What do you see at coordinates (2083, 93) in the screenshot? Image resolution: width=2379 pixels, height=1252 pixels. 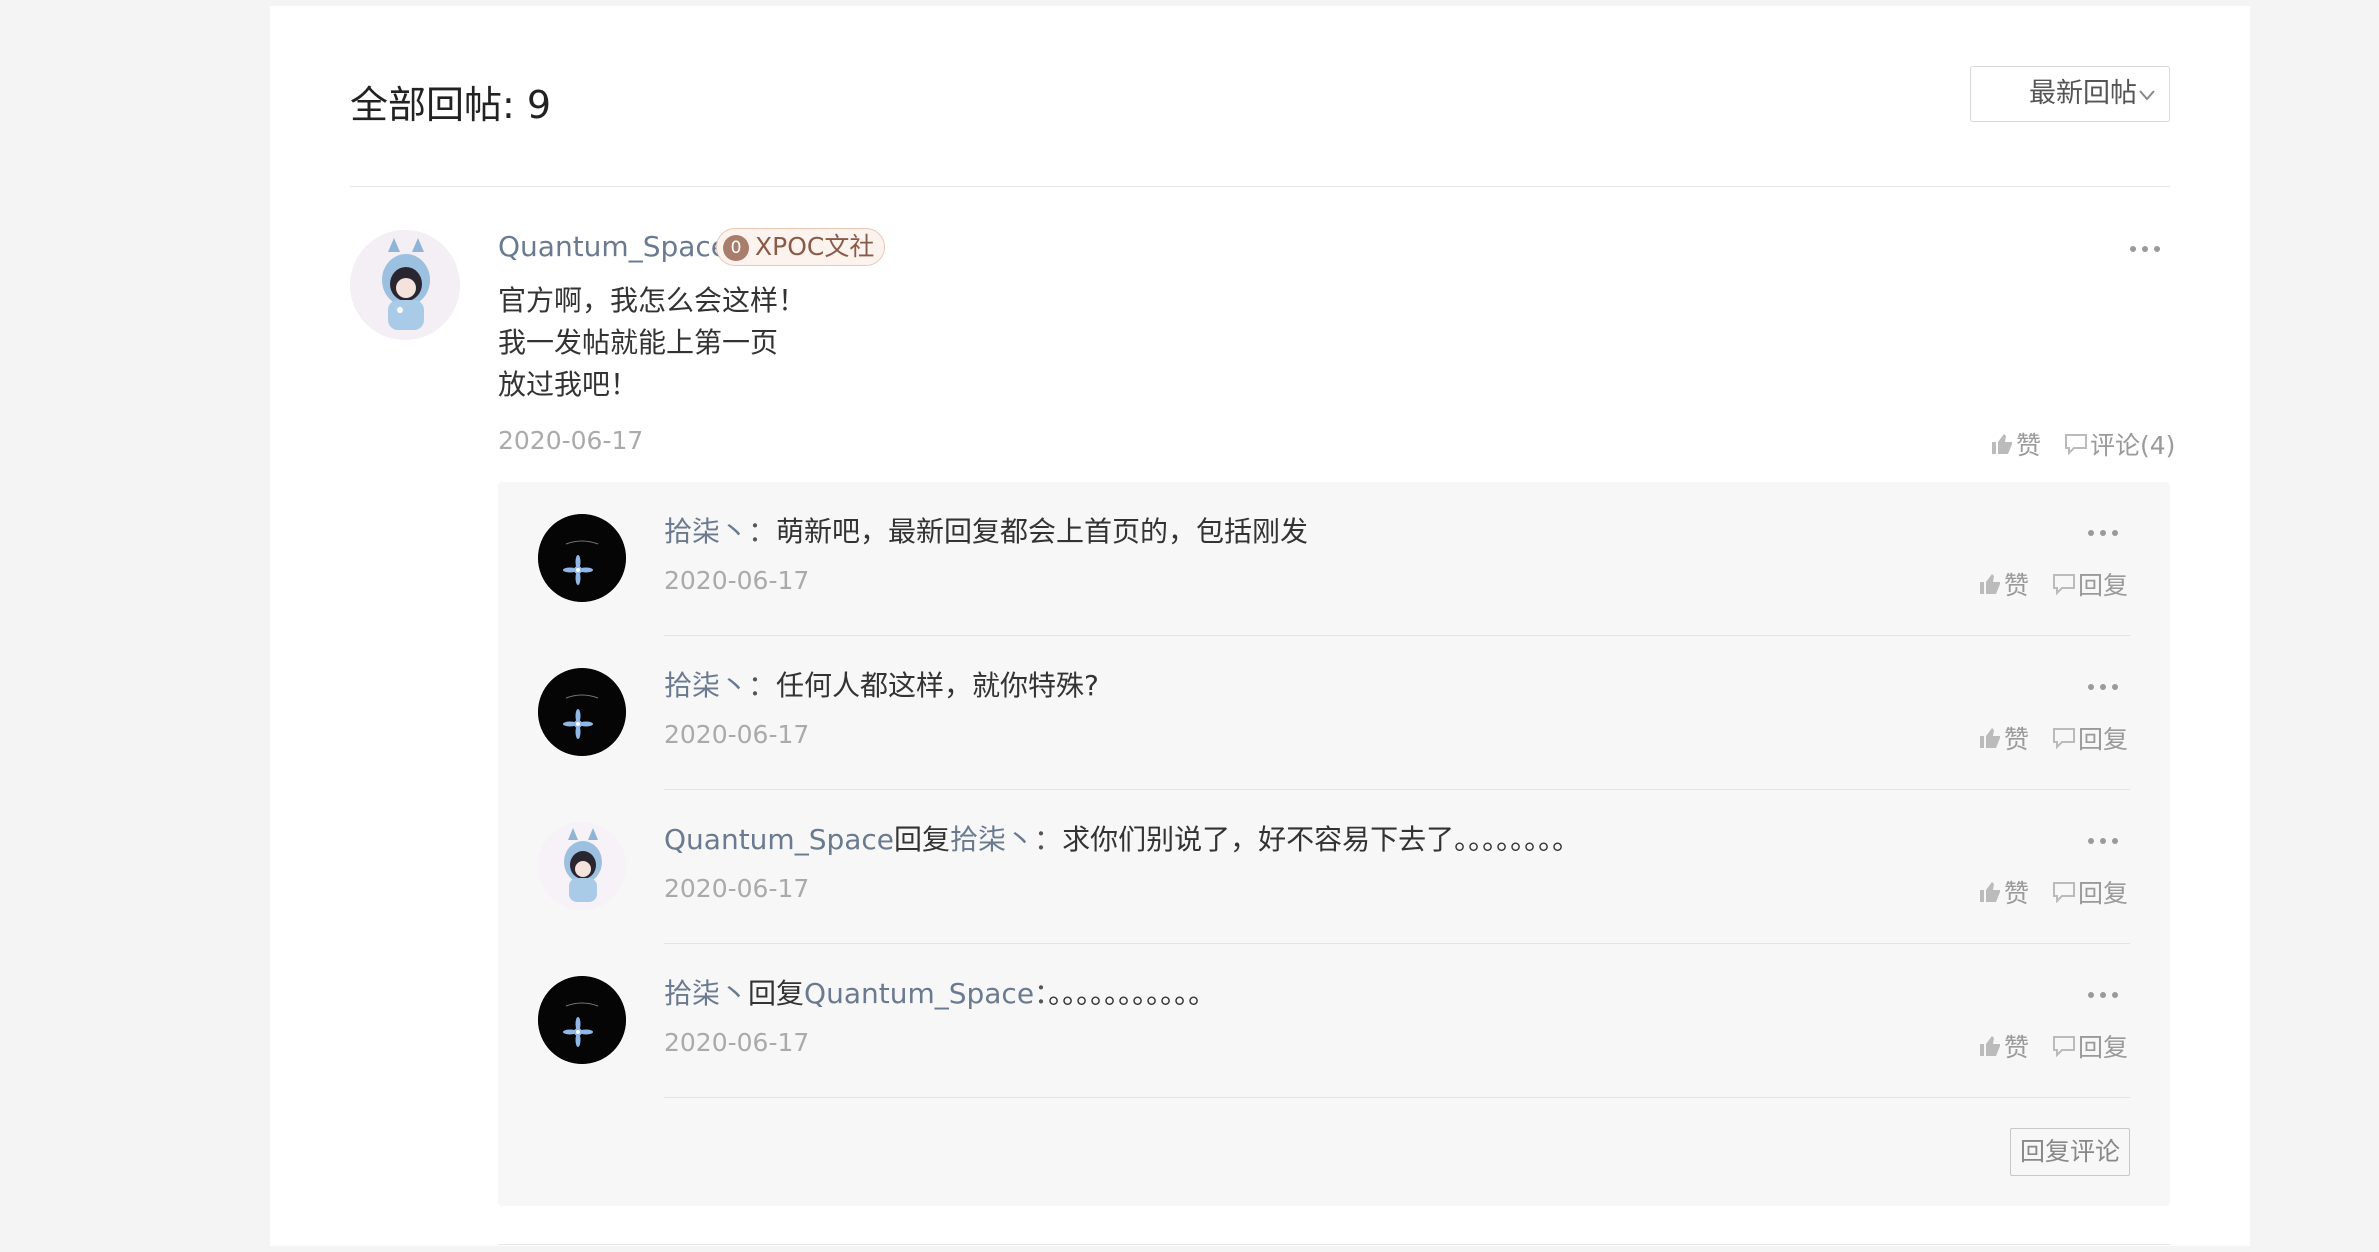 I see `sort-label: 最新回帖` at bounding box center [2083, 93].